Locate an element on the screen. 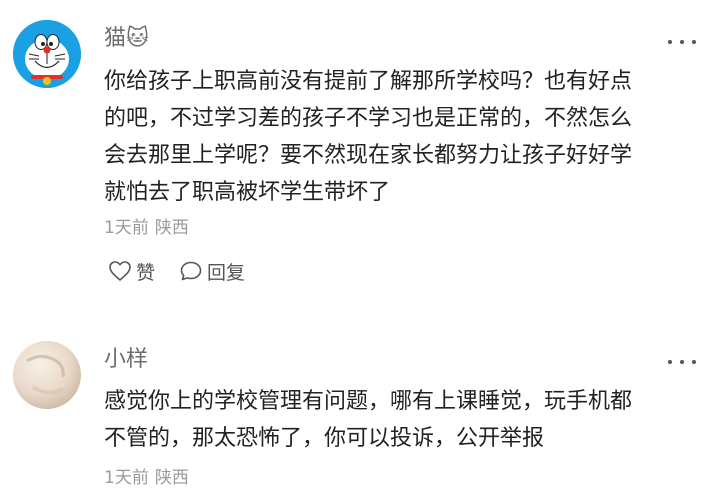 This screenshot has height=497, width=718. reply-label: 回复 is located at coordinates (226, 272).